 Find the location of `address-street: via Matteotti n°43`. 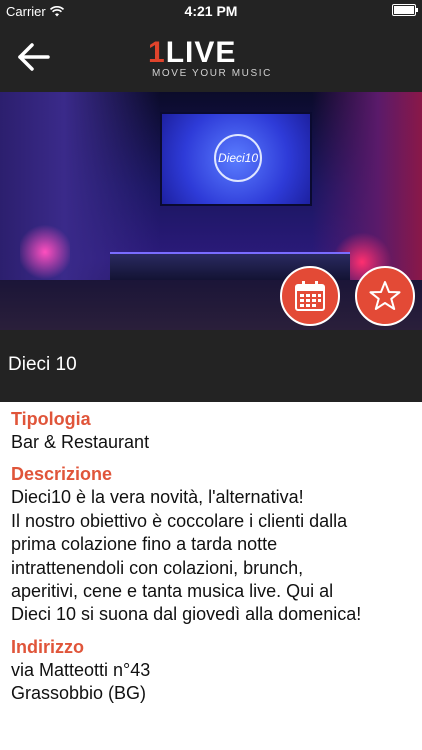

address-street: via Matteotti n°43 is located at coordinates (213, 670).